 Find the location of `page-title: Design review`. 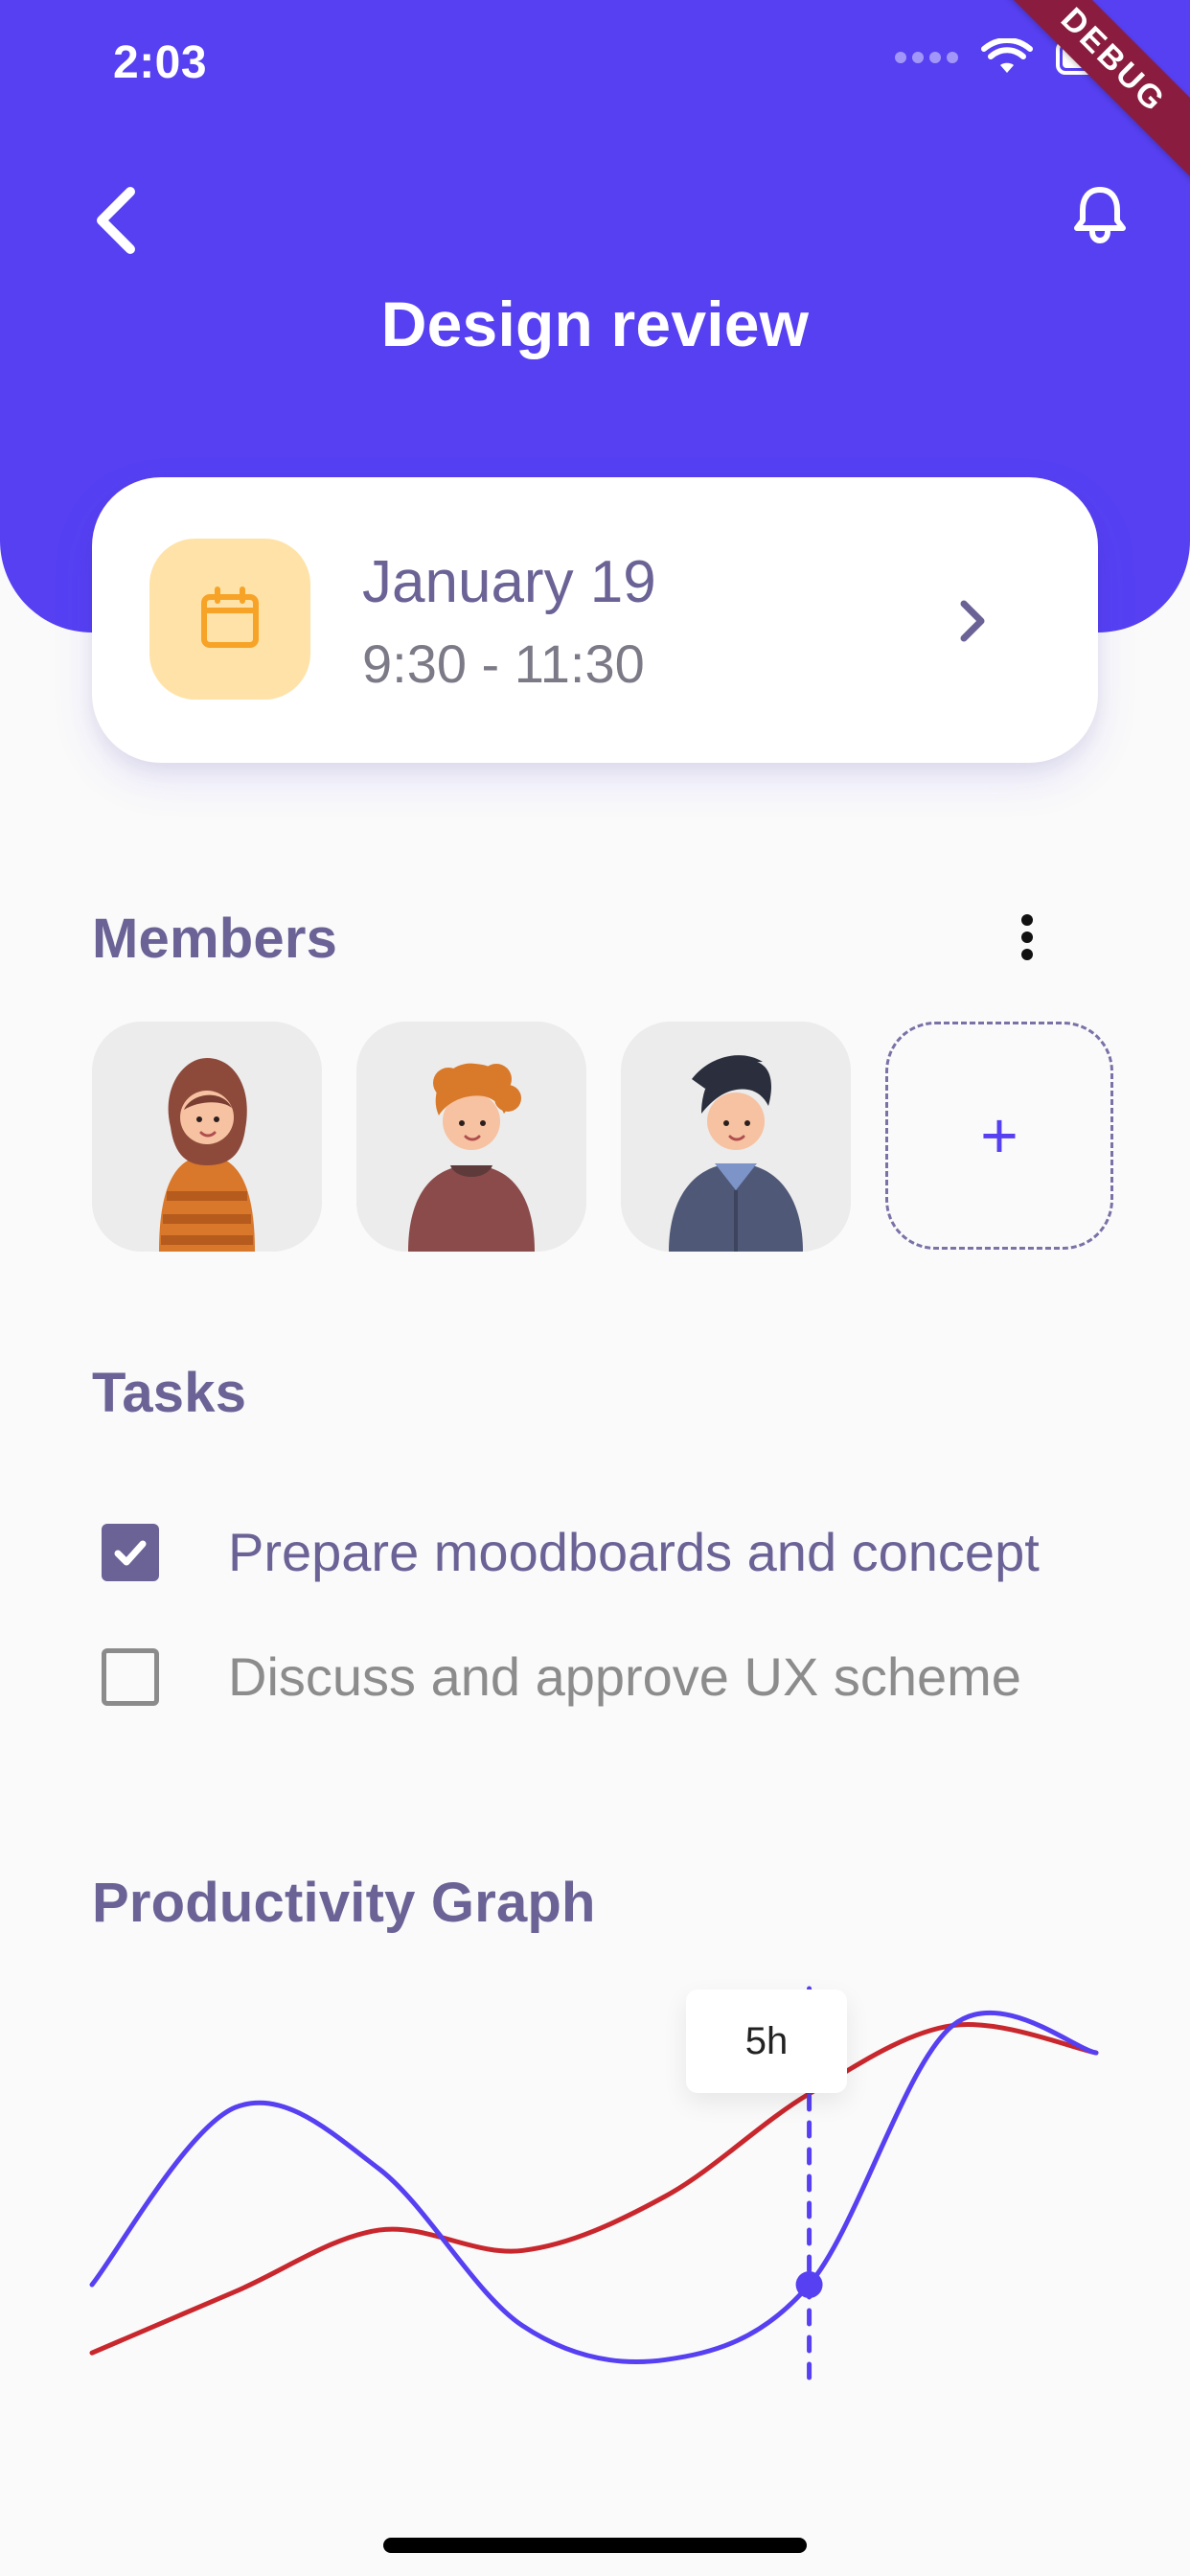

page-title: Design review is located at coordinates (595, 323).